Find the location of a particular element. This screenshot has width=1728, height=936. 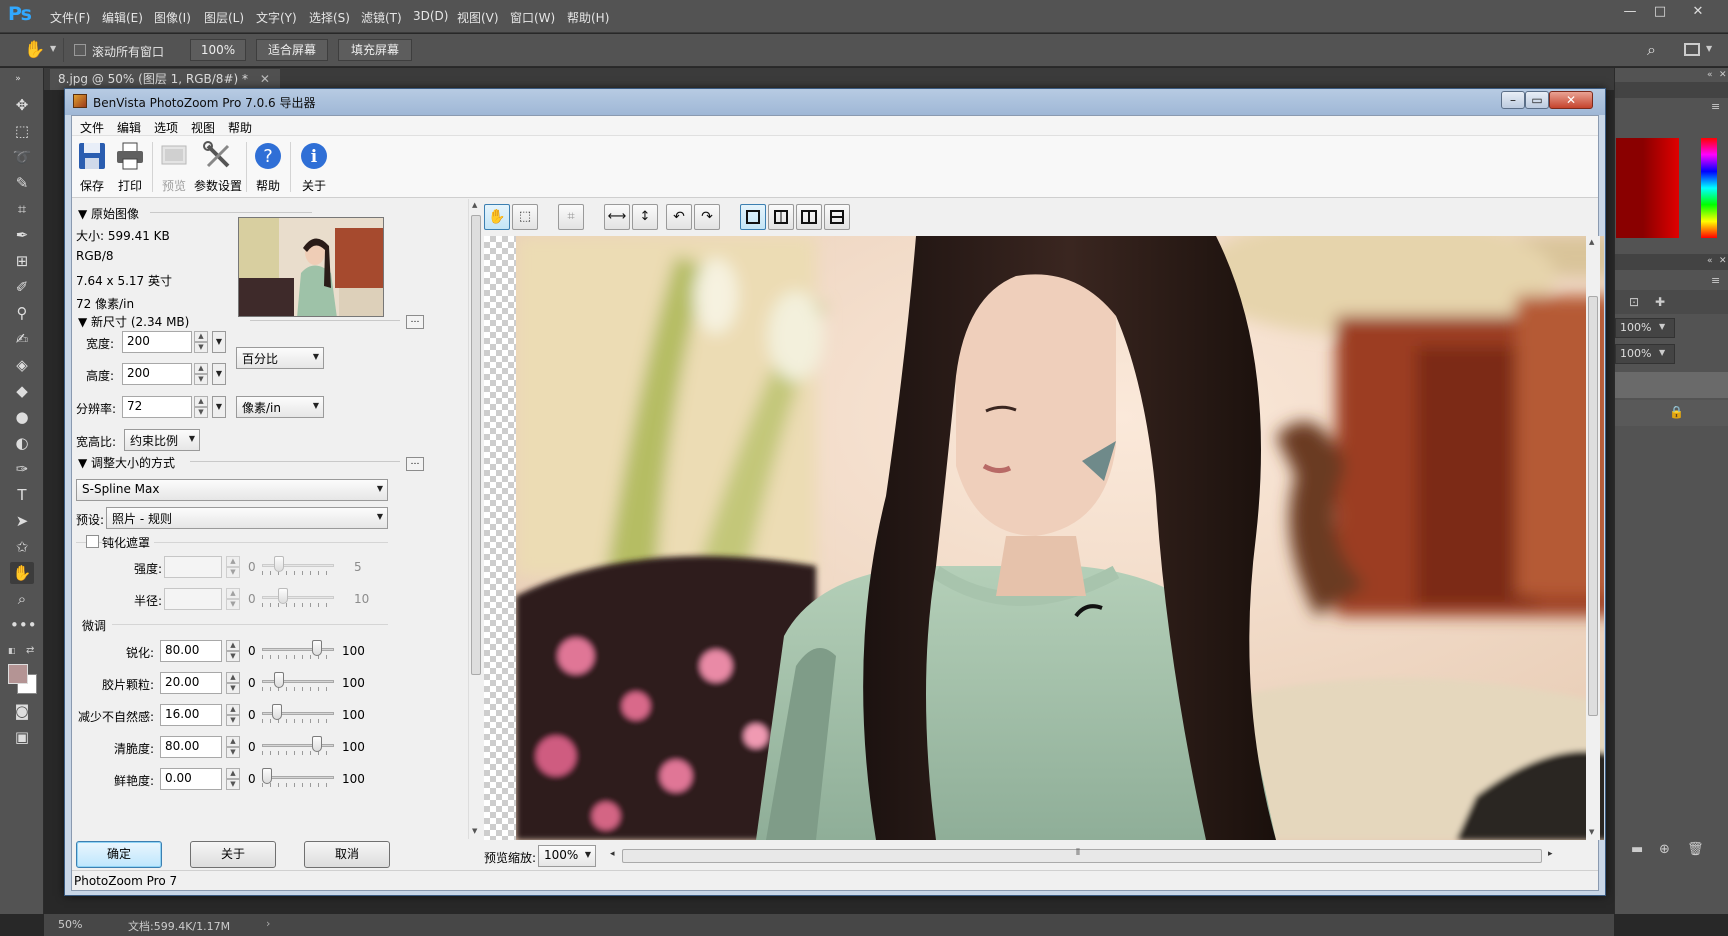

hue-slider is located at coordinates (1709, 188).